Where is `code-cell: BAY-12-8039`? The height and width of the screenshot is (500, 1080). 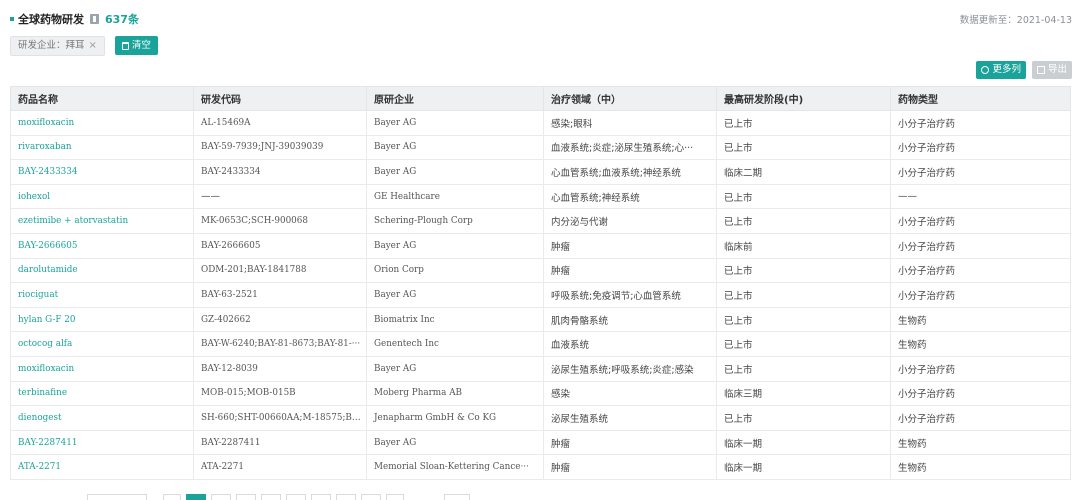
code-cell: BAY-12-8039 is located at coordinates (280, 368).